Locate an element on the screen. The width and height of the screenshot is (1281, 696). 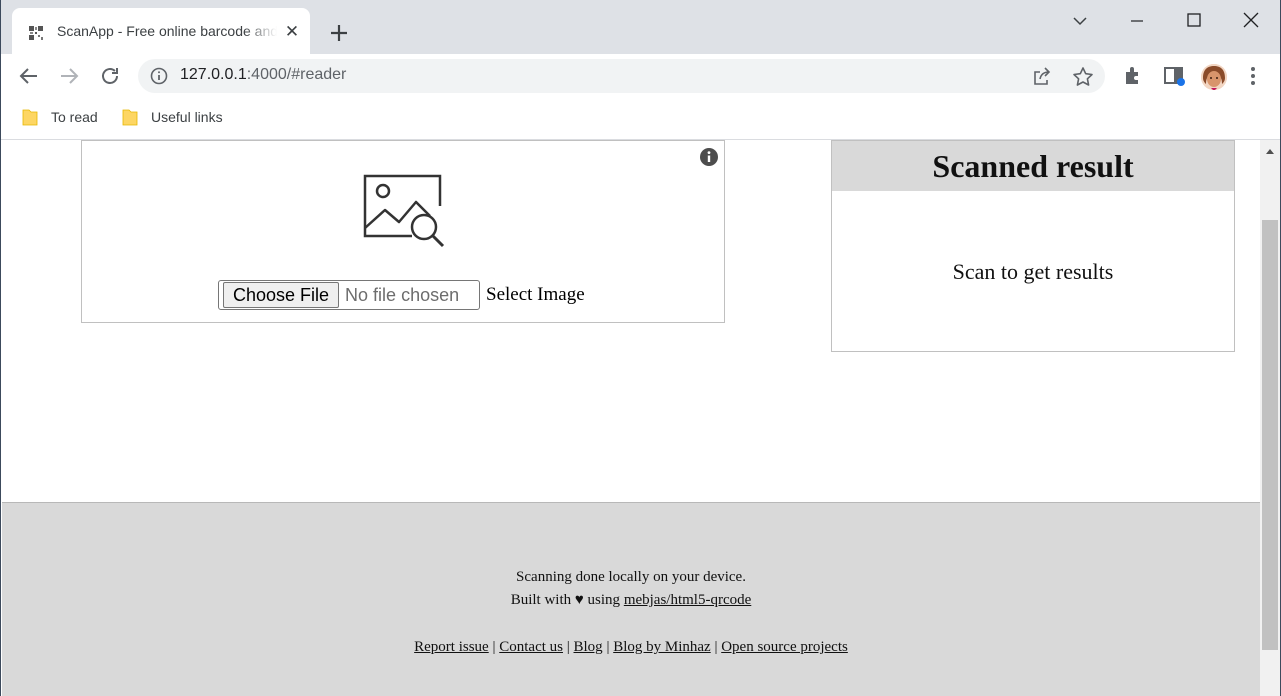
footer-built-with: Built with ♥ using mebjas/html5-qrcode is located at coordinates (631, 600).